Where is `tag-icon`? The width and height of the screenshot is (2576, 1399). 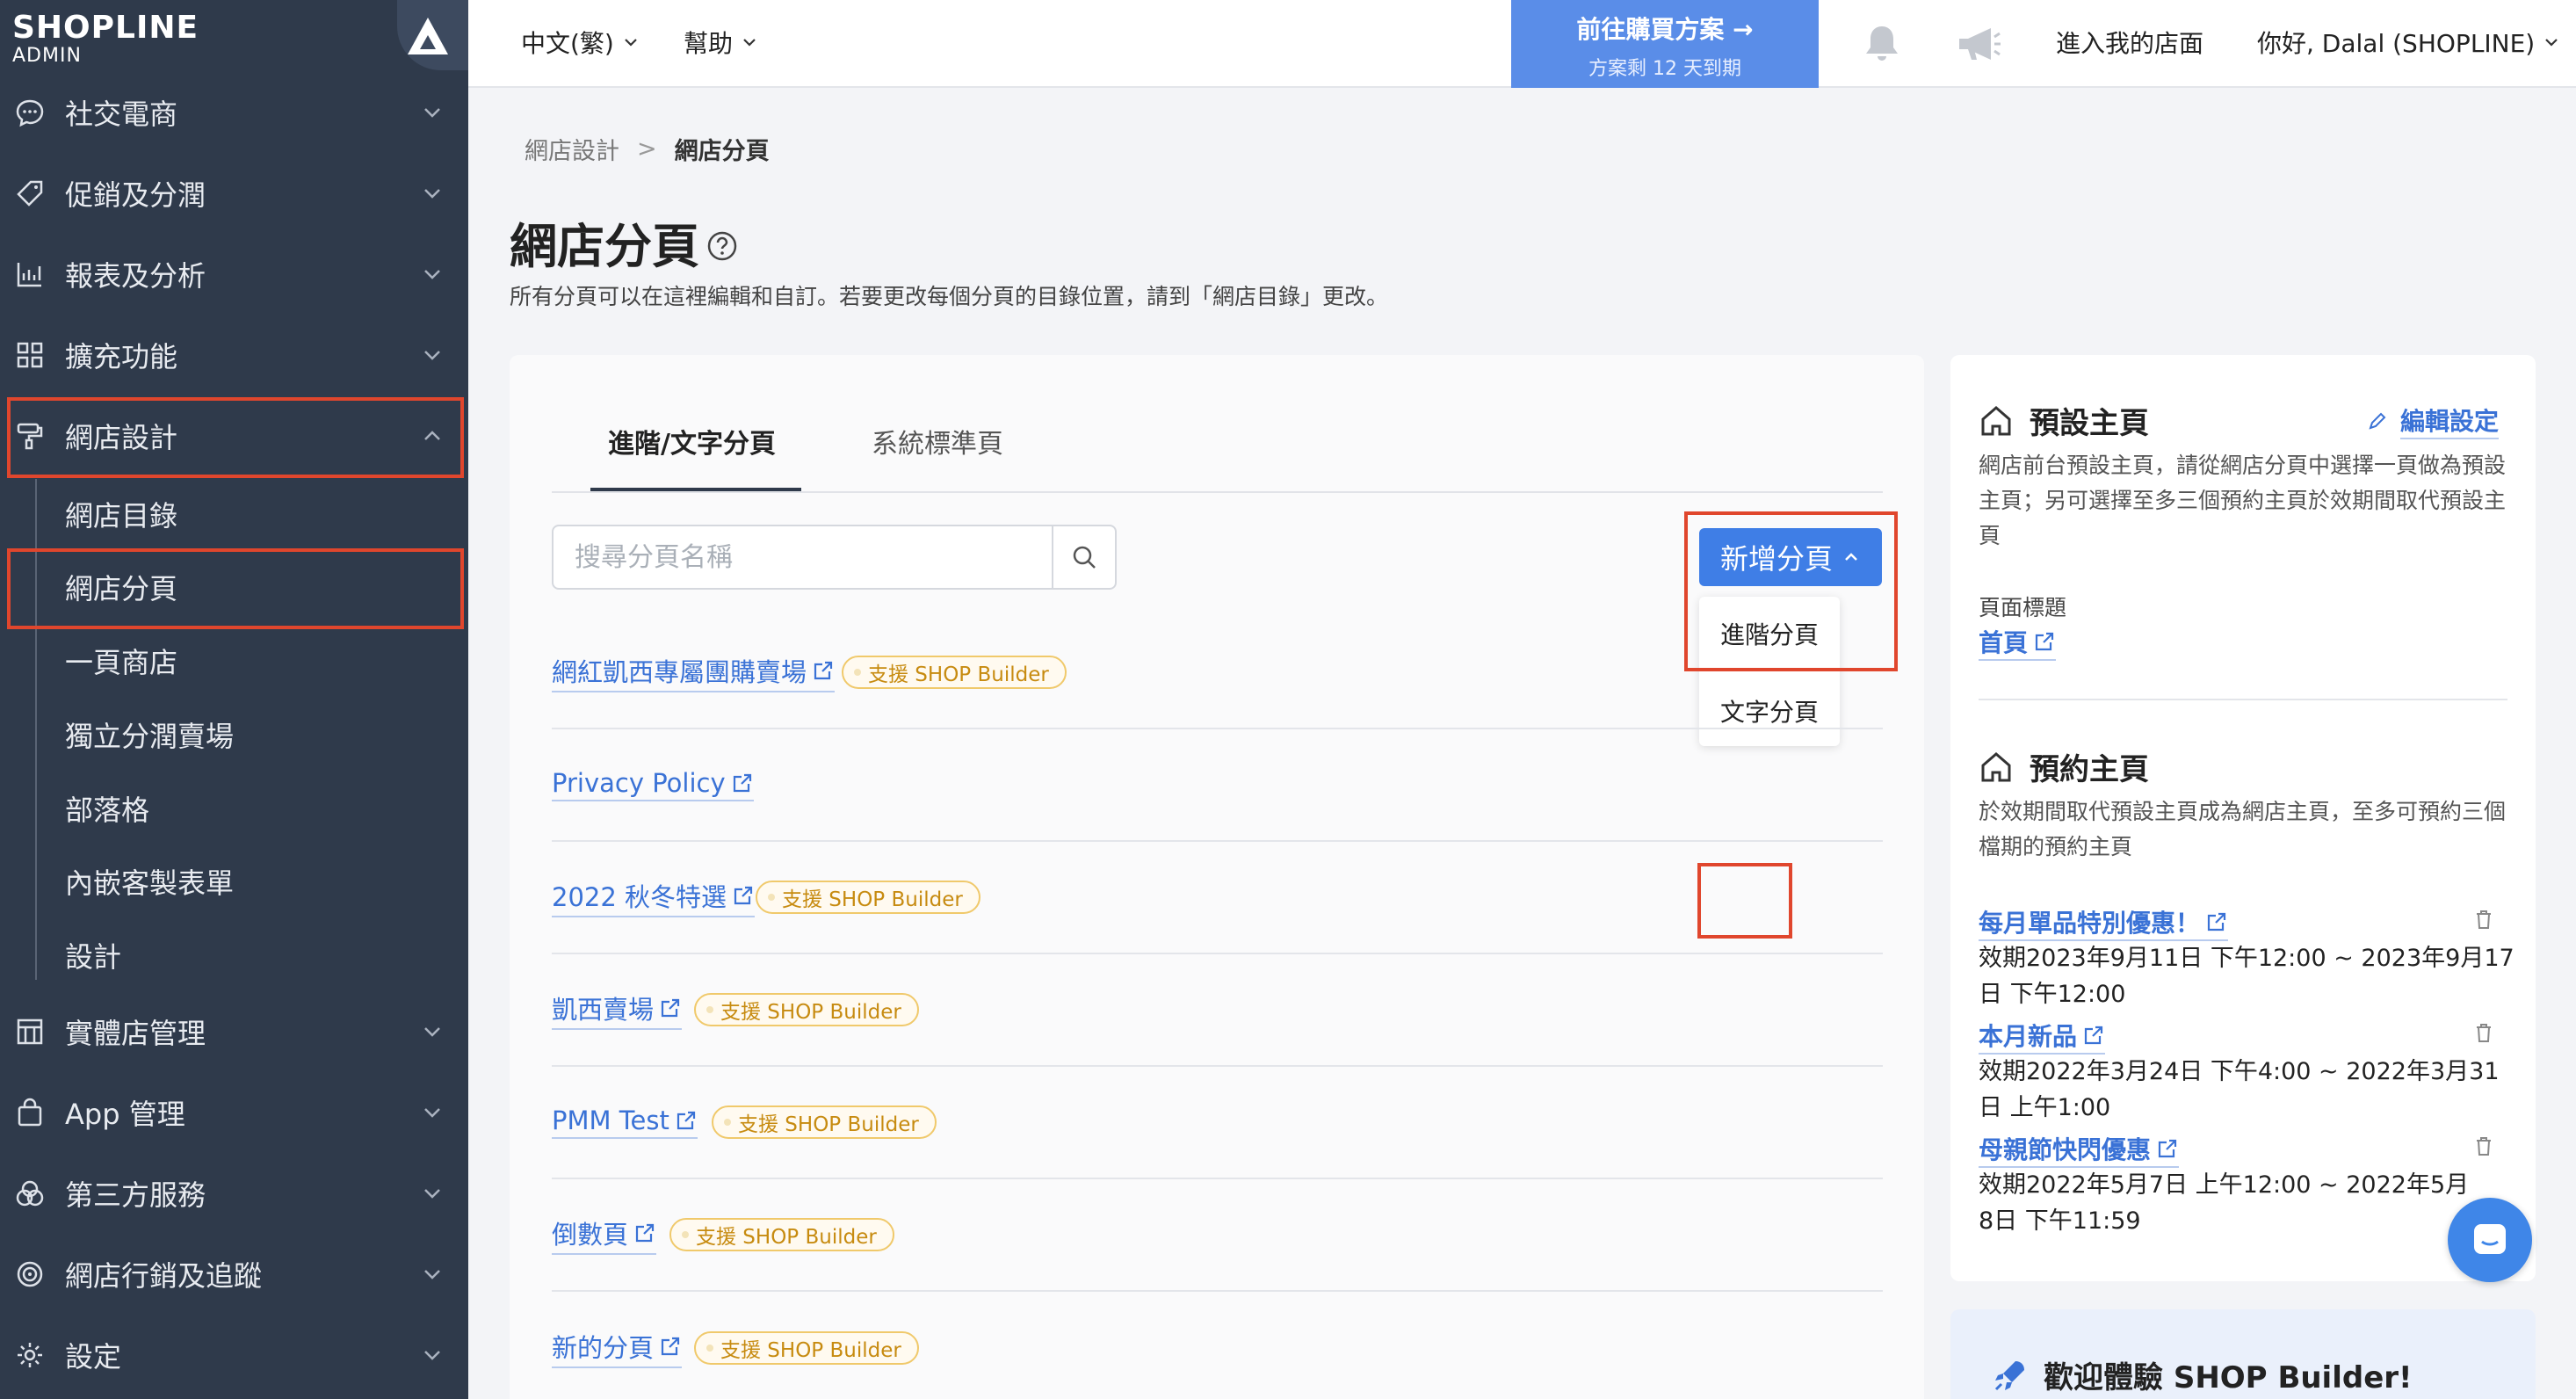 tag-icon is located at coordinates (29, 193).